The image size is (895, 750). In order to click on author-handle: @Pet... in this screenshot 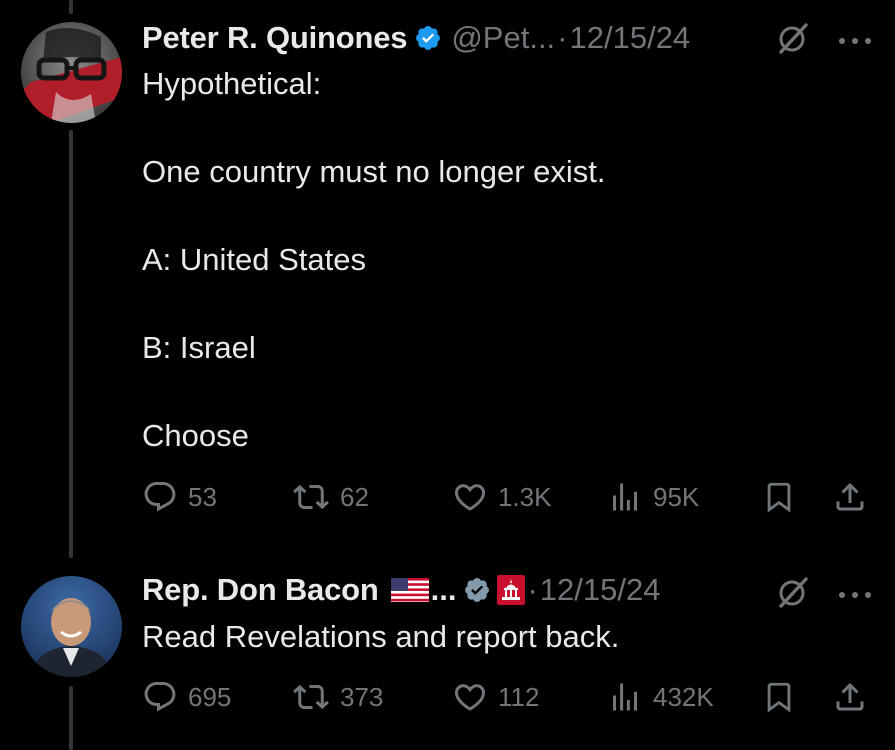, I will do `click(503, 38)`.